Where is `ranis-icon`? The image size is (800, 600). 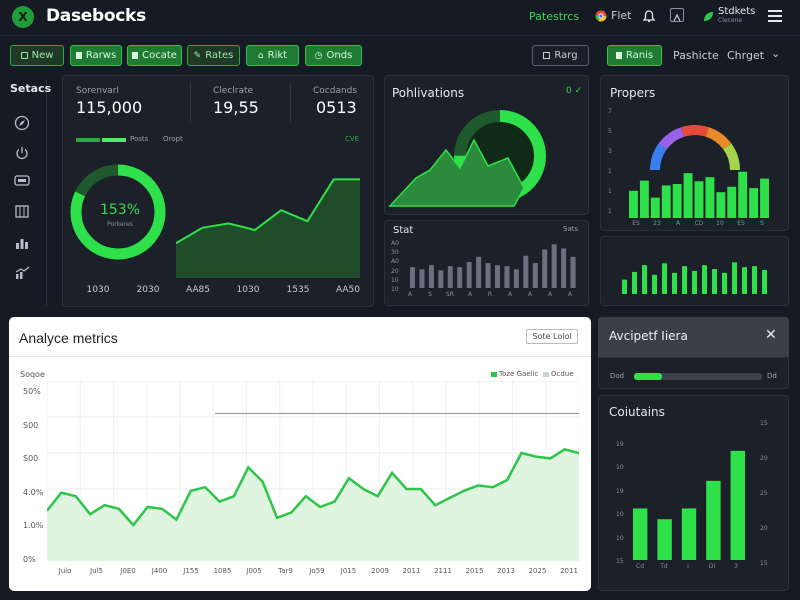 ranis-icon is located at coordinates (618, 55).